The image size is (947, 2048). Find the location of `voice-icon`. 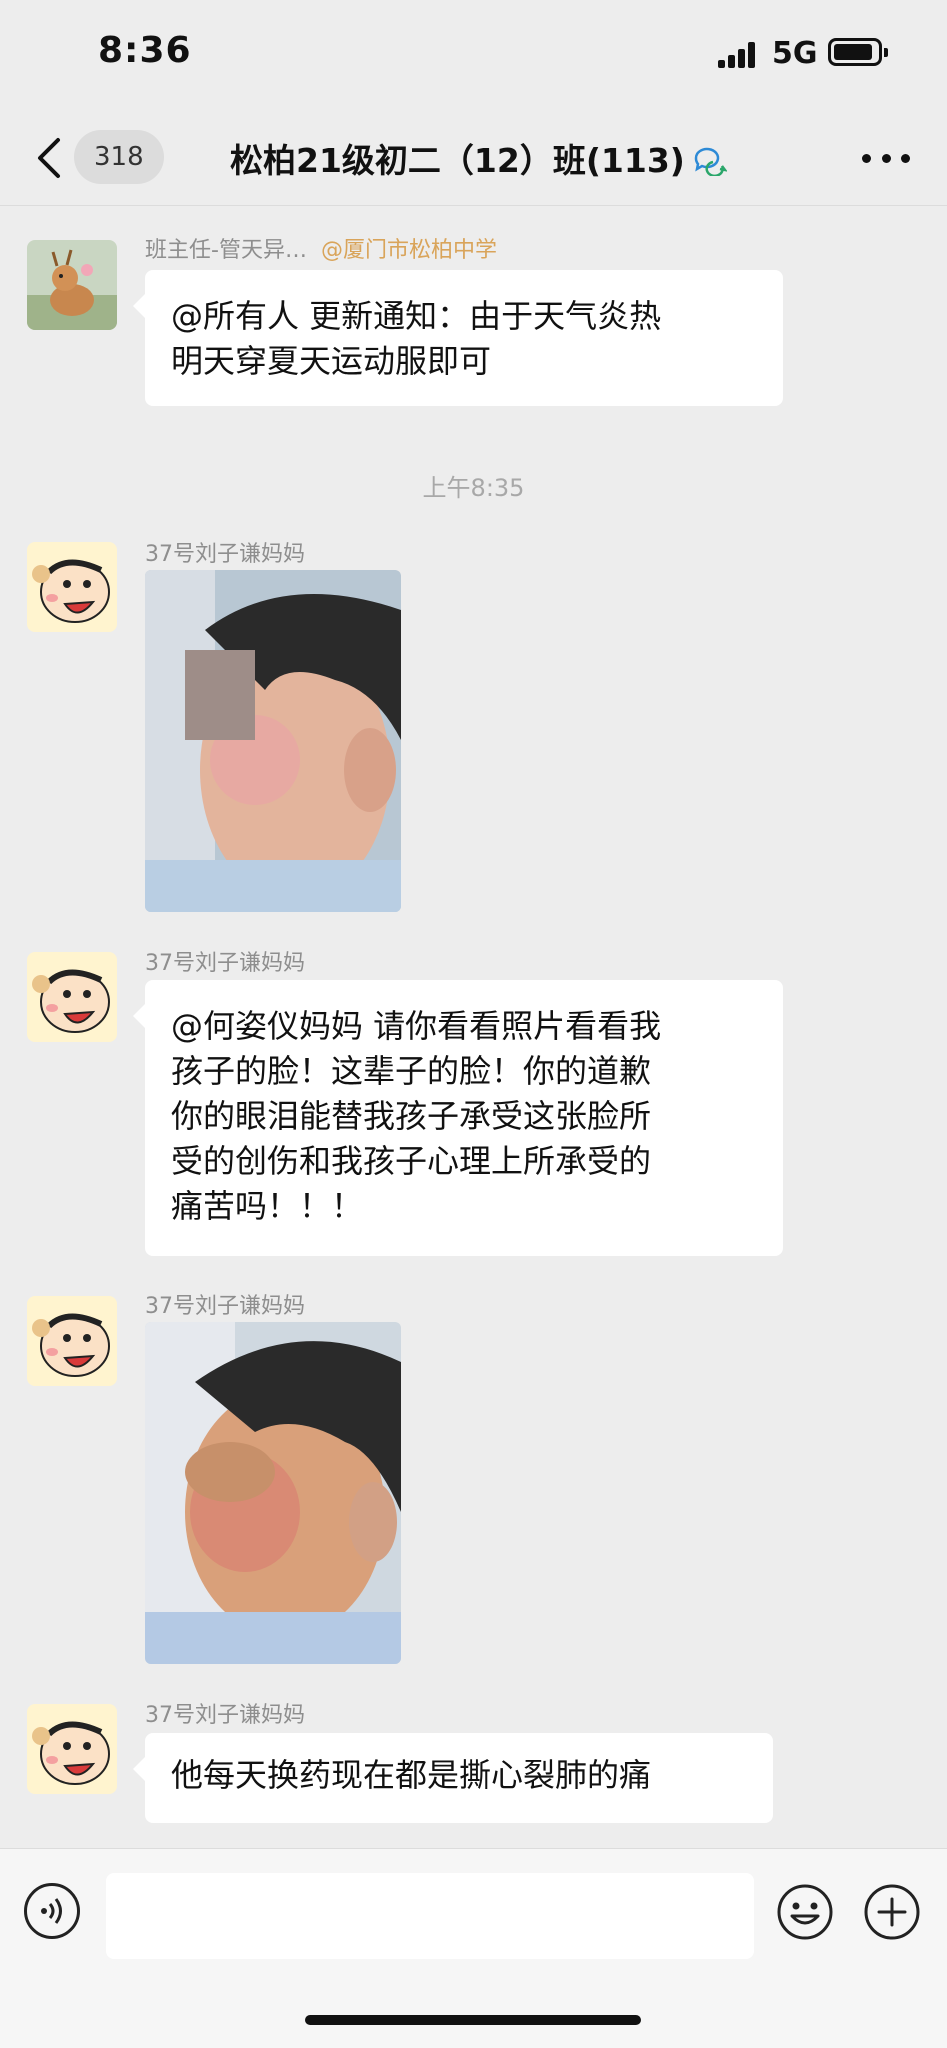

voice-icon is located at coordinates (51, 1911).